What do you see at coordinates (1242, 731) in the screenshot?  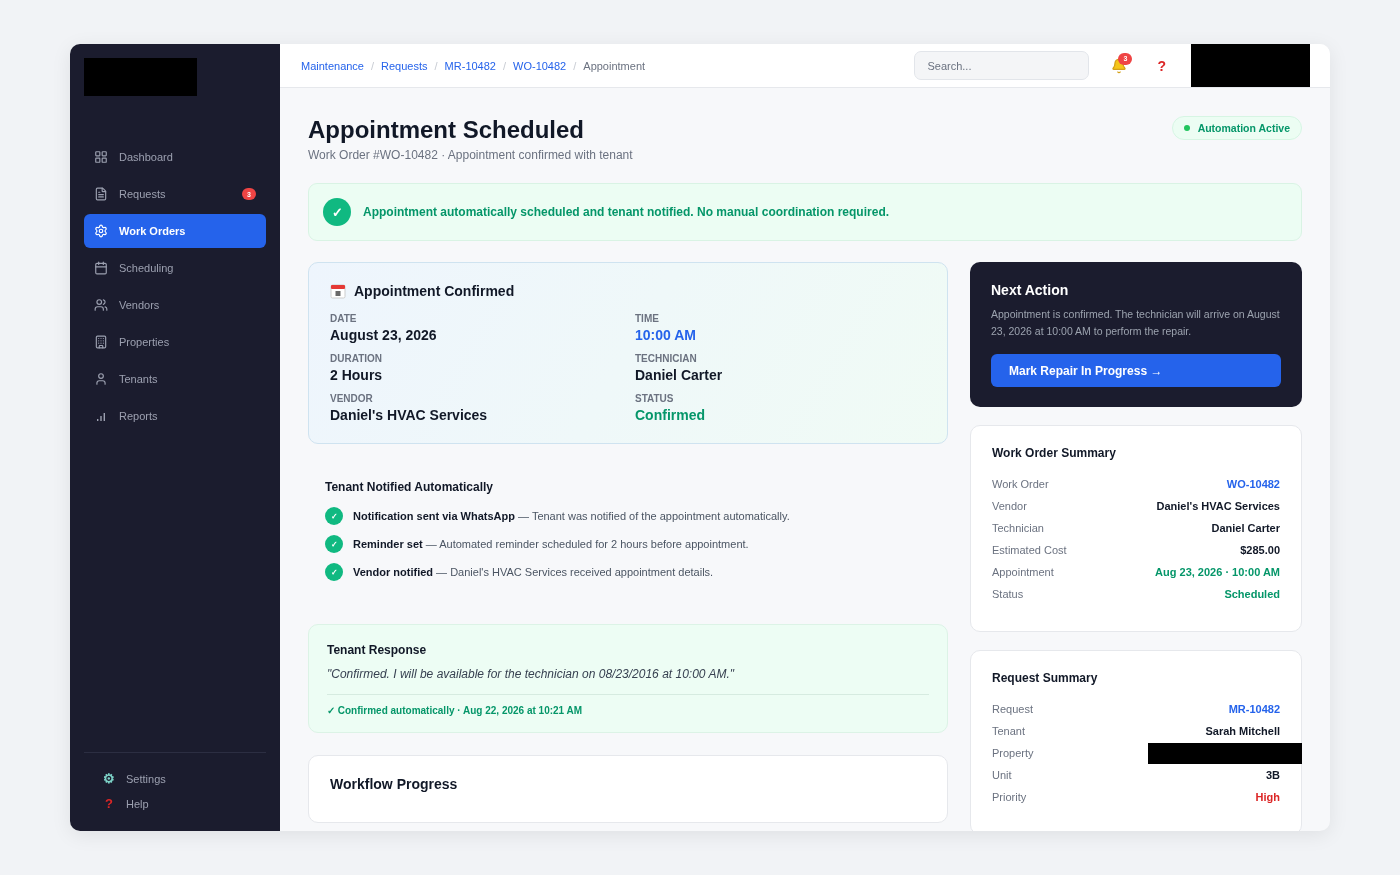 I see `summary-value: Sarah Mitchell` at bounding box center [1242, 731].